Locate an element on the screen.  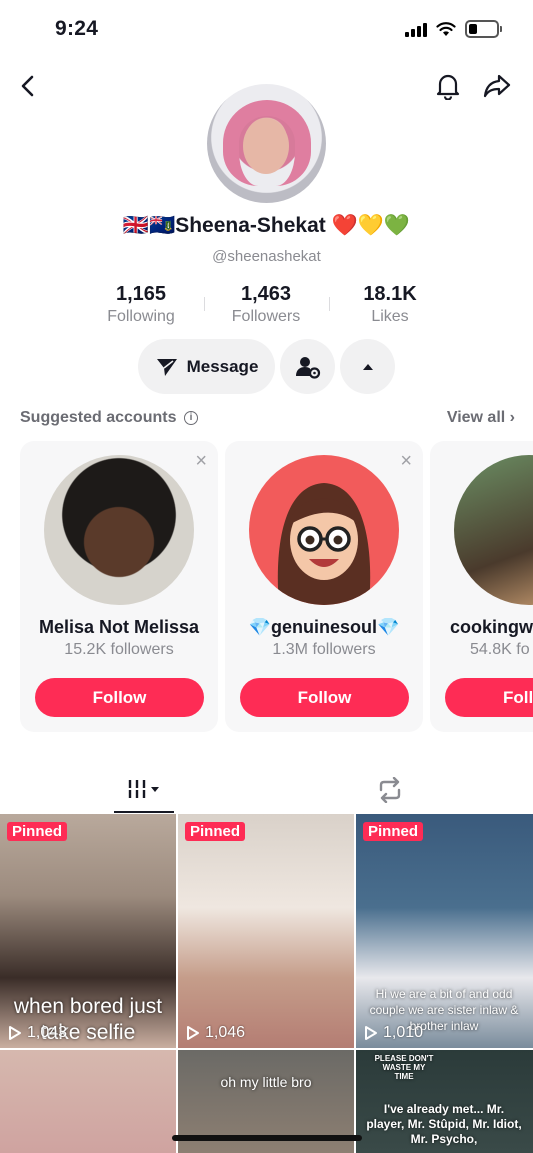
notifications-button is located at coordinates (448, 86).